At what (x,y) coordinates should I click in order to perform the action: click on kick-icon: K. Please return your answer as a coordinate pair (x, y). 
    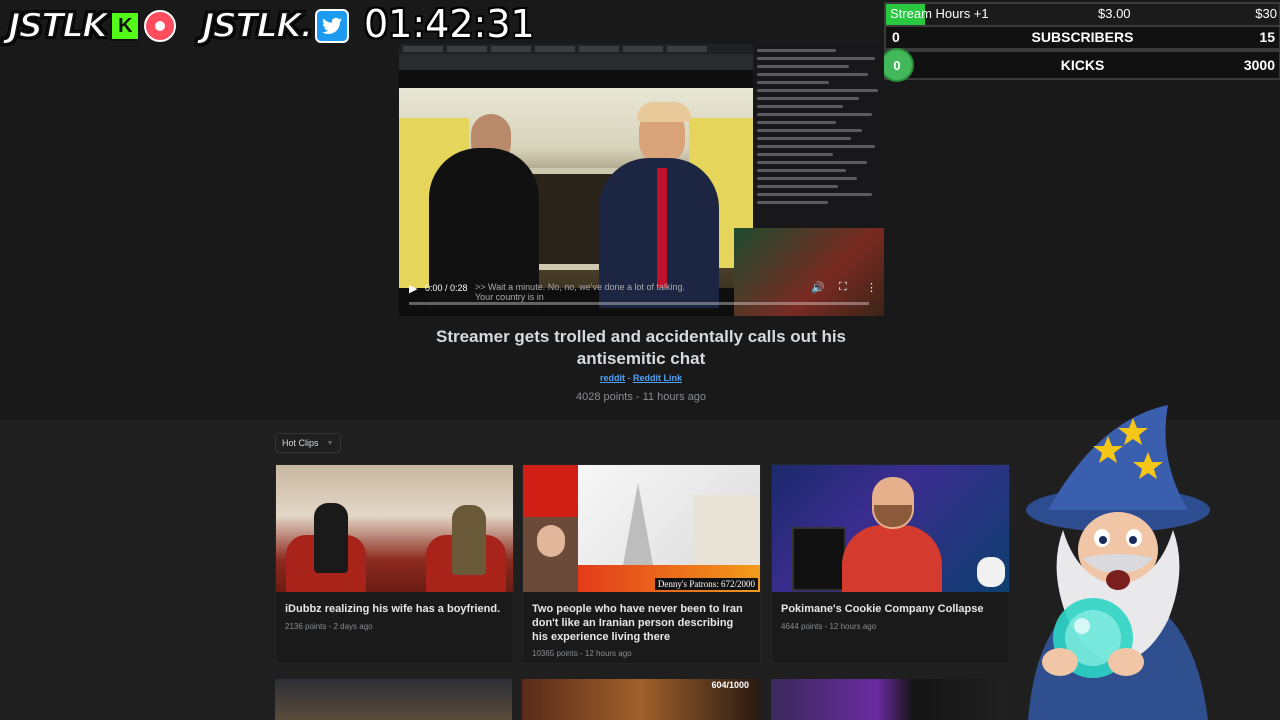
    Looking at the image, I should click on (125, 26).